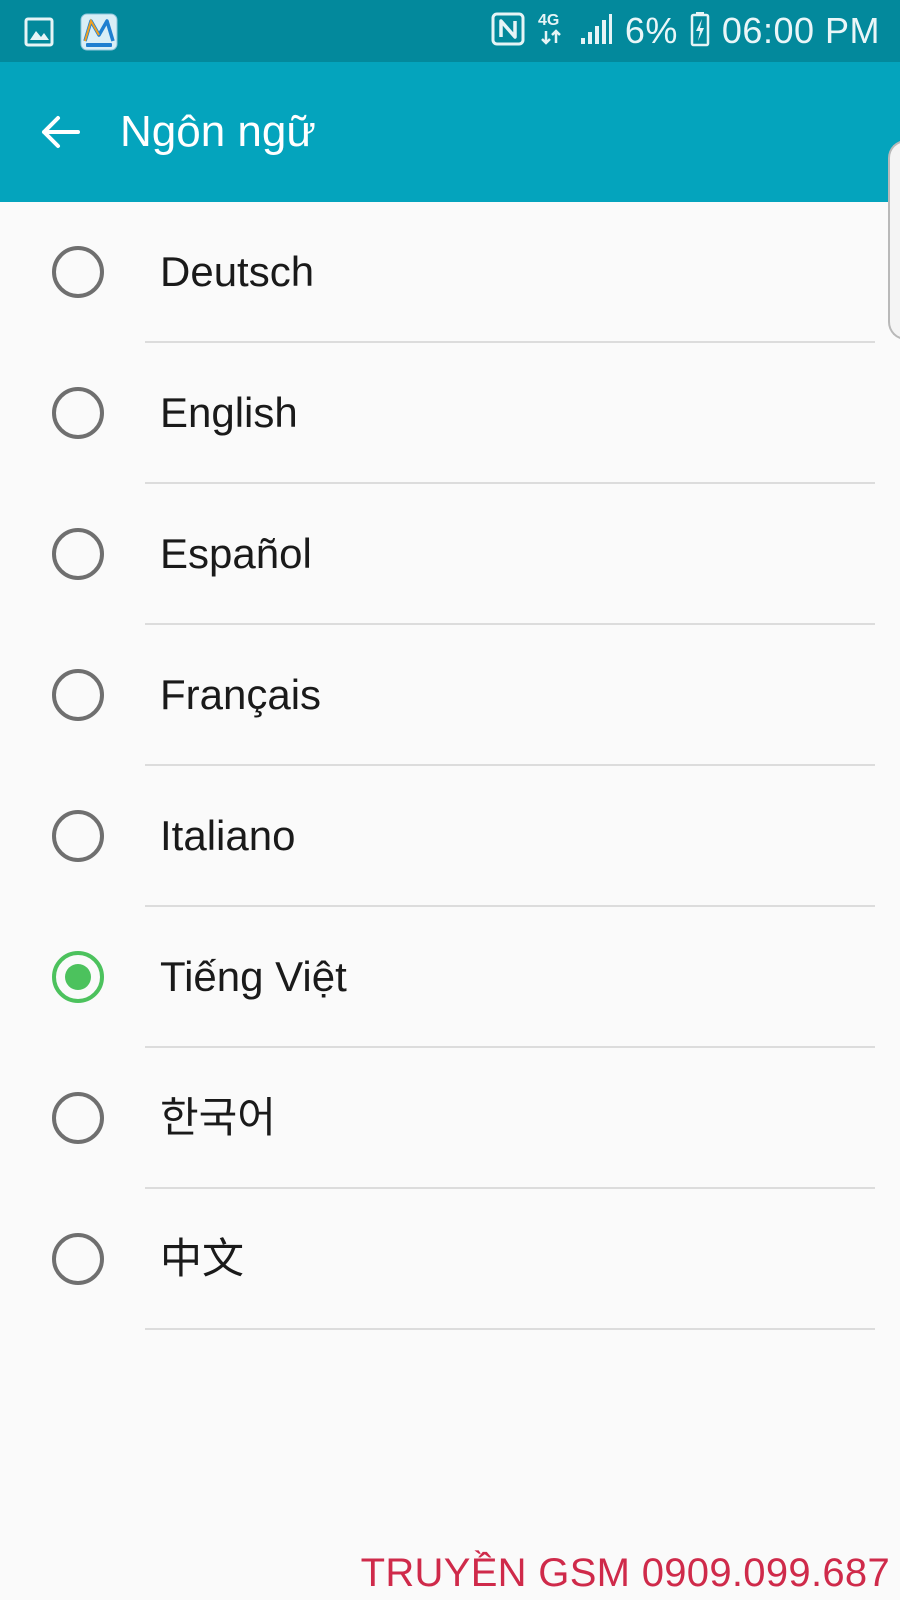 Image resolution: width=900 pixels, height=1600 pixels. I want to click on language-item-english: English, so click(450, 413).